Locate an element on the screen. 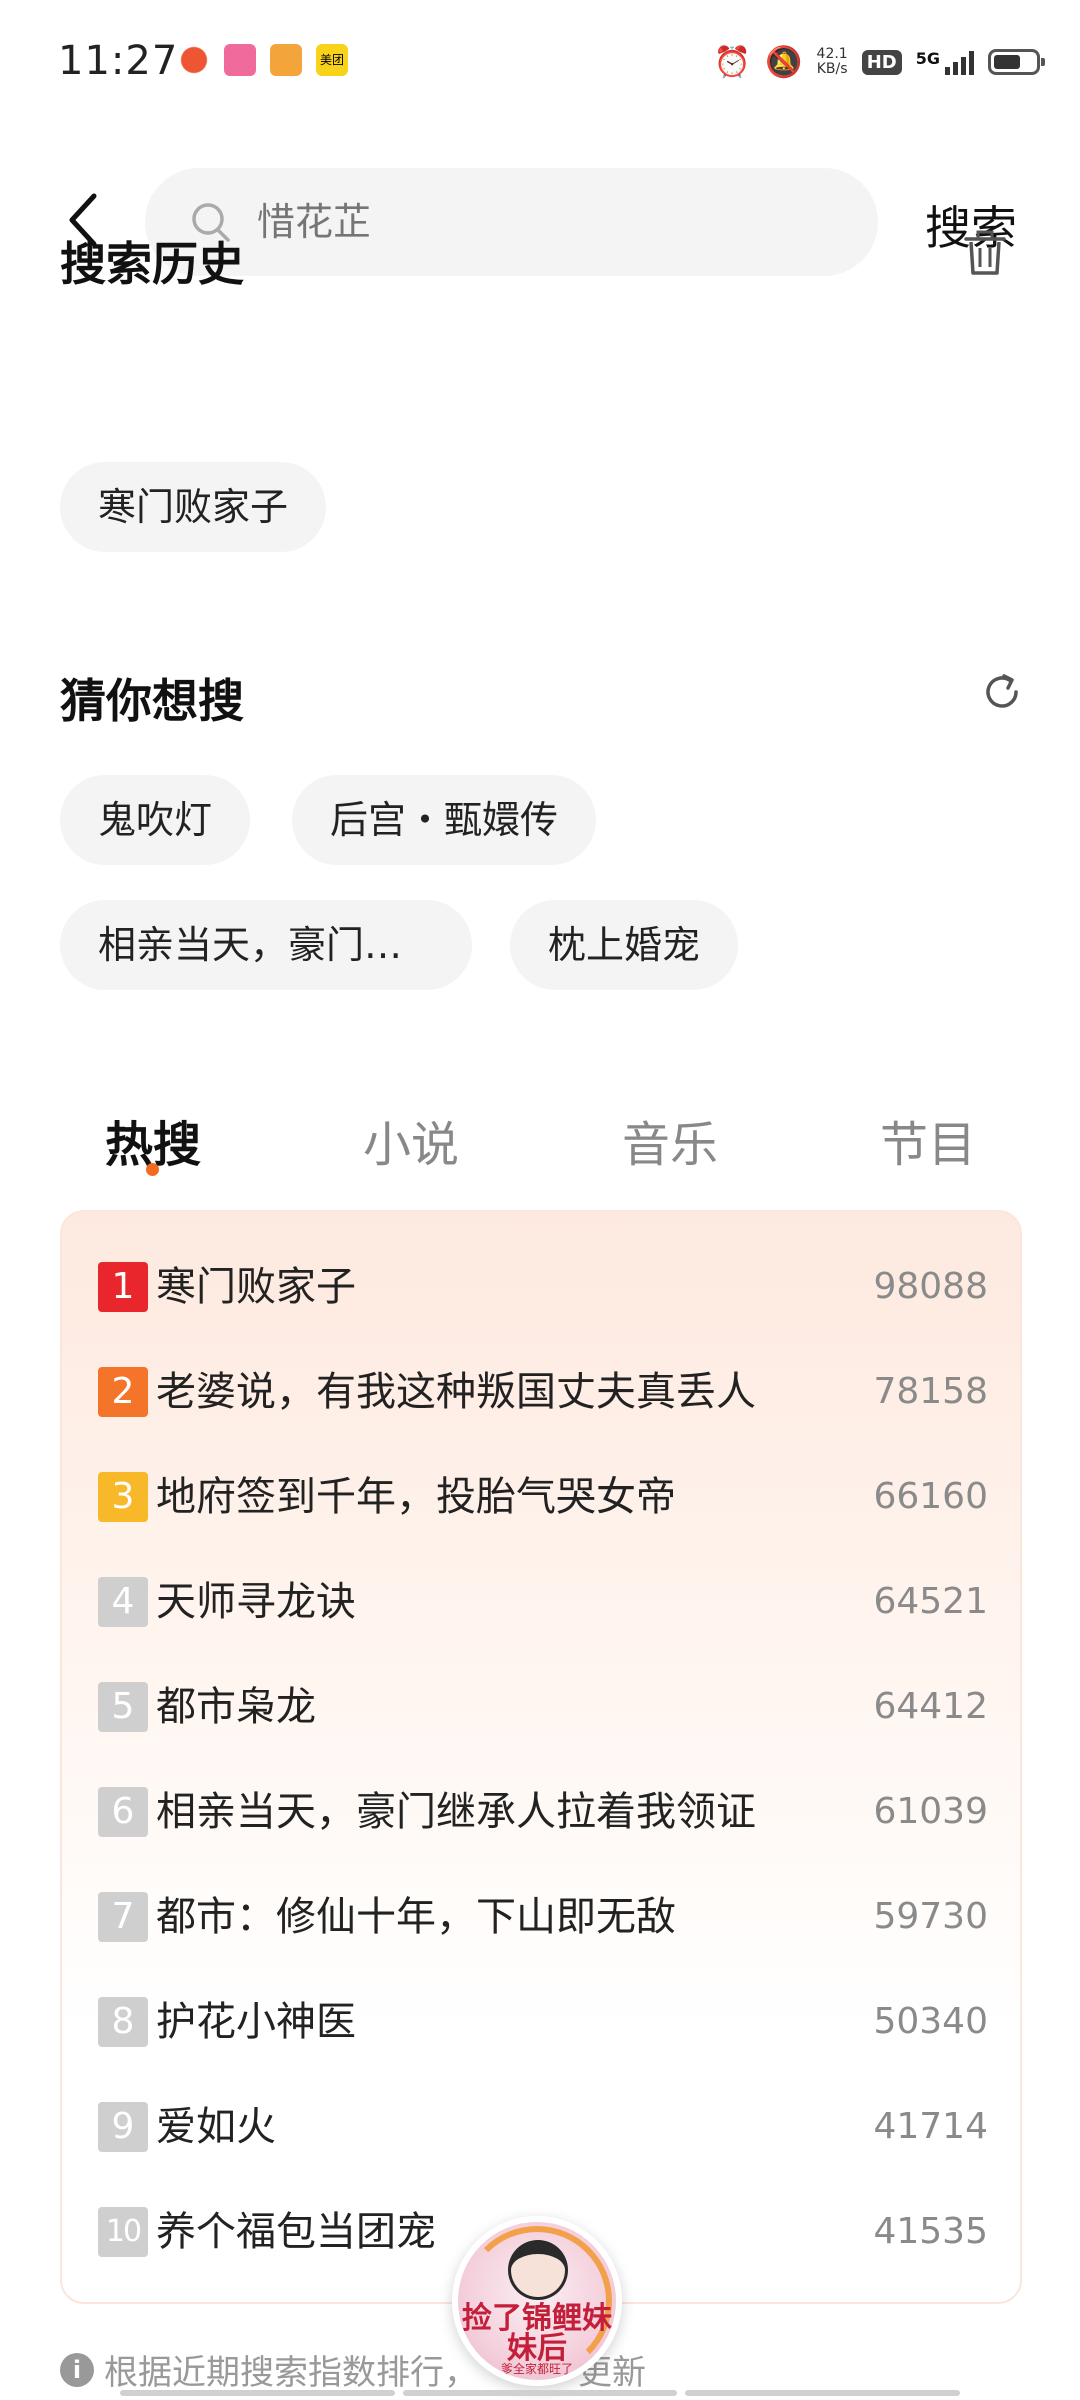 This screenshot has height=2400, width=1080. rank-count: 41535 is located at coordinates (930, 2231).